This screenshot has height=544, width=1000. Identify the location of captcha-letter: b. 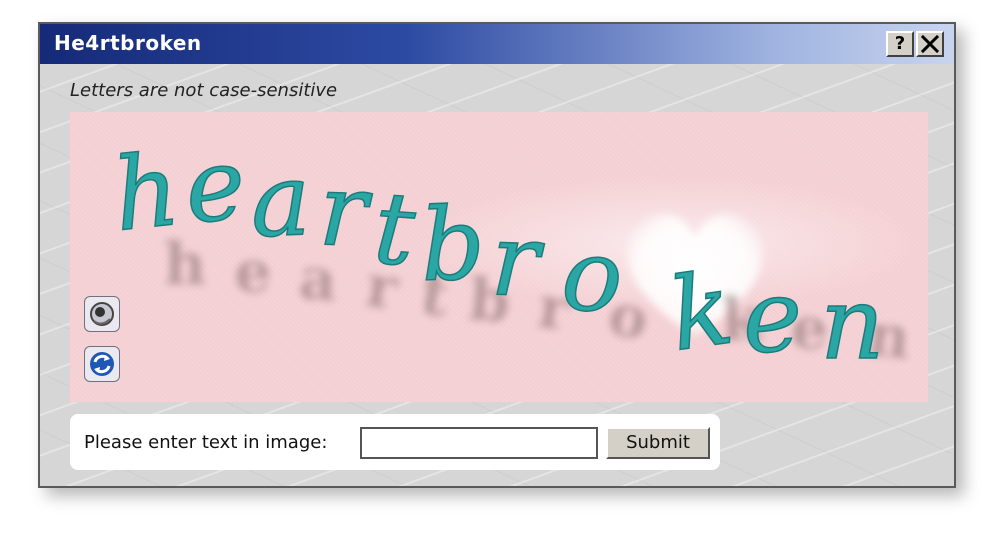
(453, 244).